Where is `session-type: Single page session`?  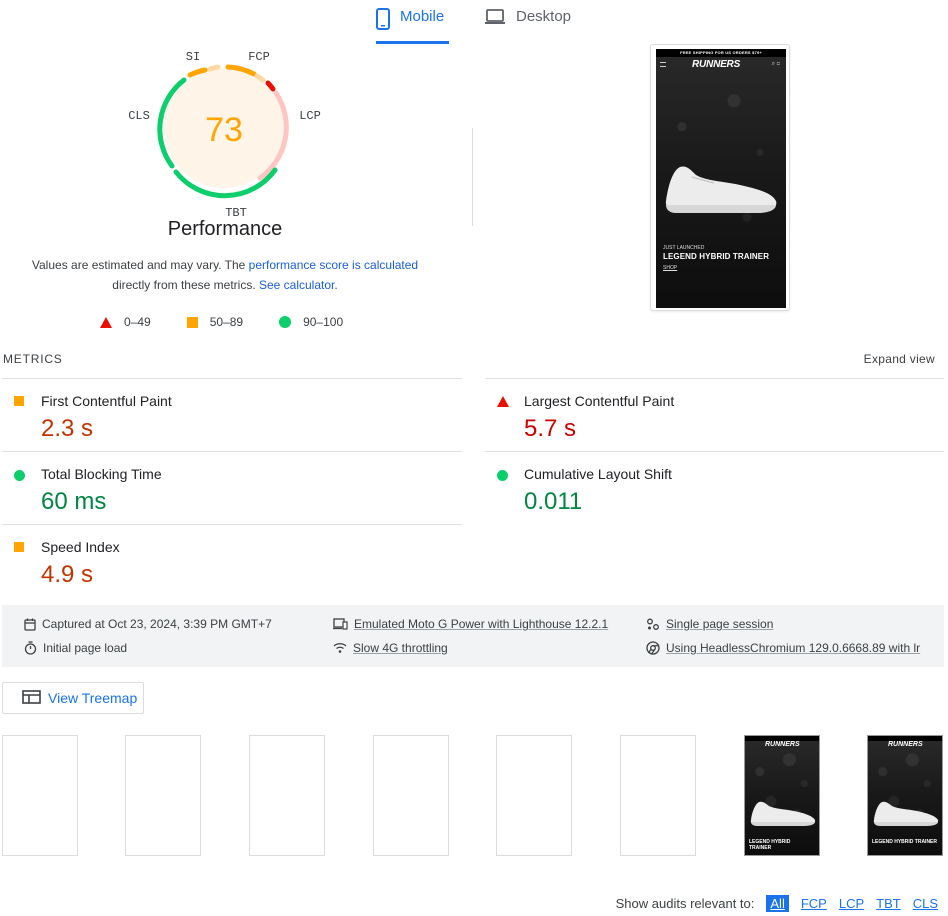 session-type: Single page session is located at coordinates (709, 624).